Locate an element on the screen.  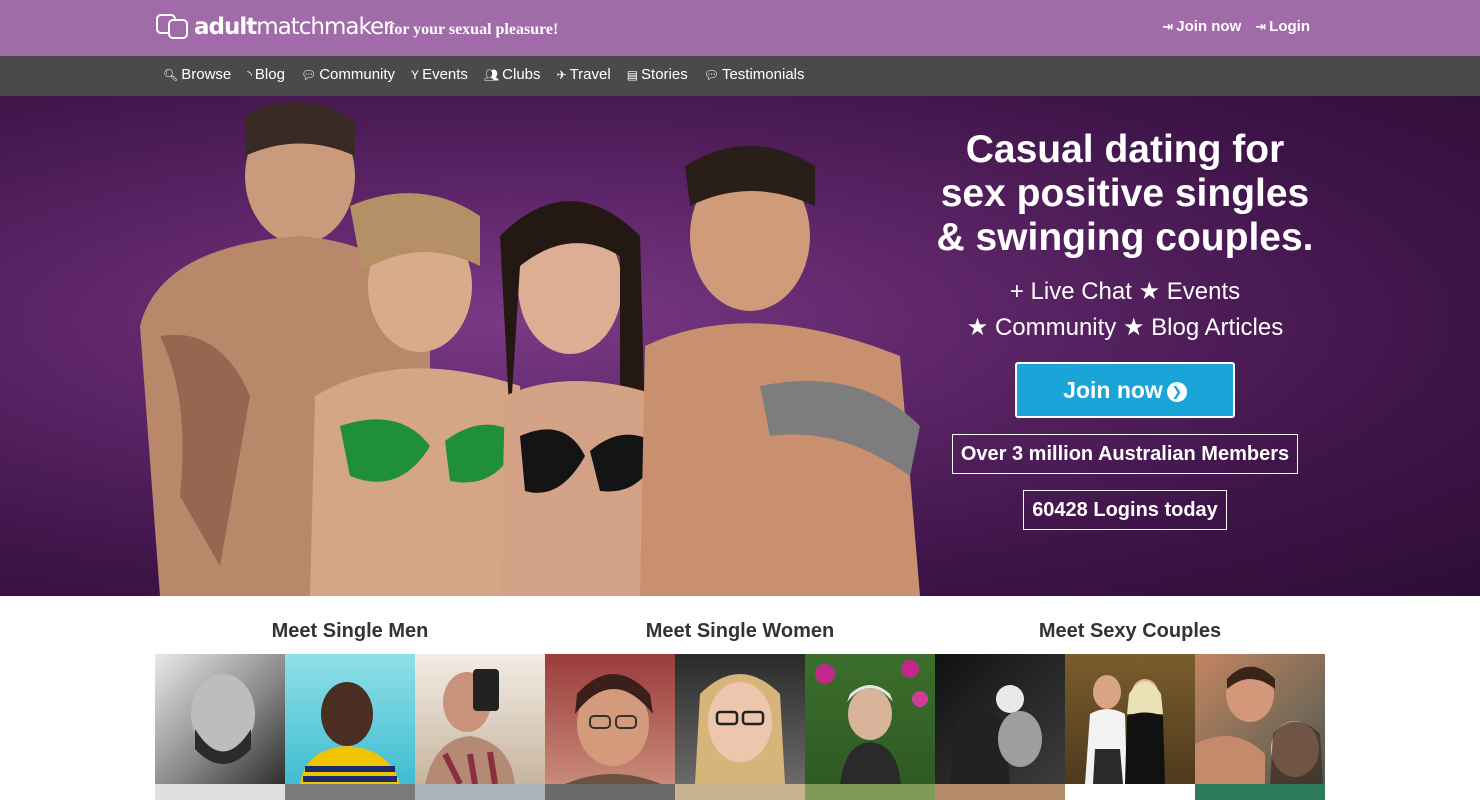
members-stat: Over 3 million Australian Members is located at coordinates (1125, 454).